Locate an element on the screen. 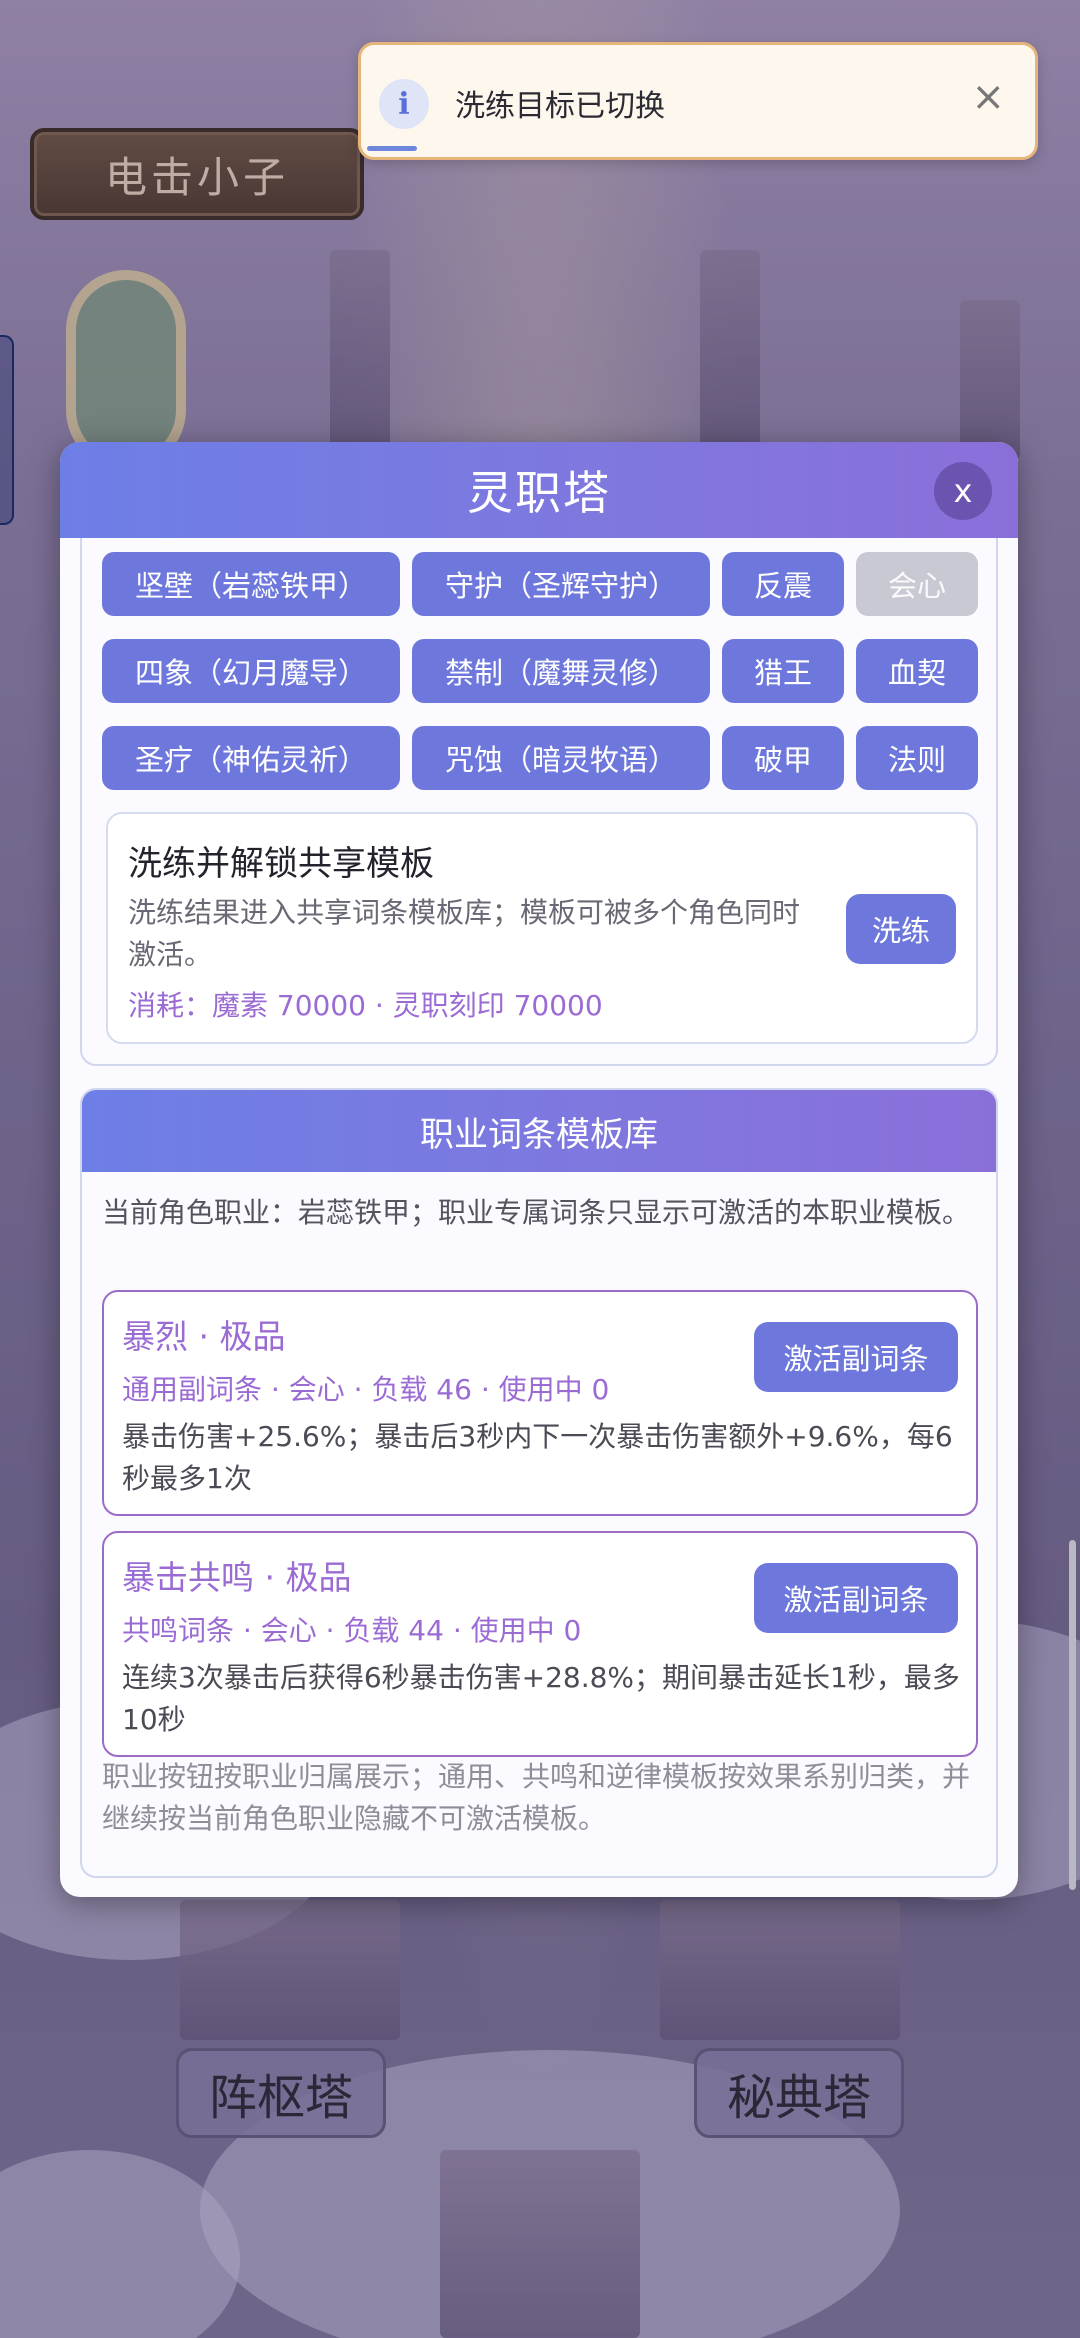 The width and height of the screenshot is (1080, 2338). class-tag-label: 反震 is located at coordinates (782, 586).